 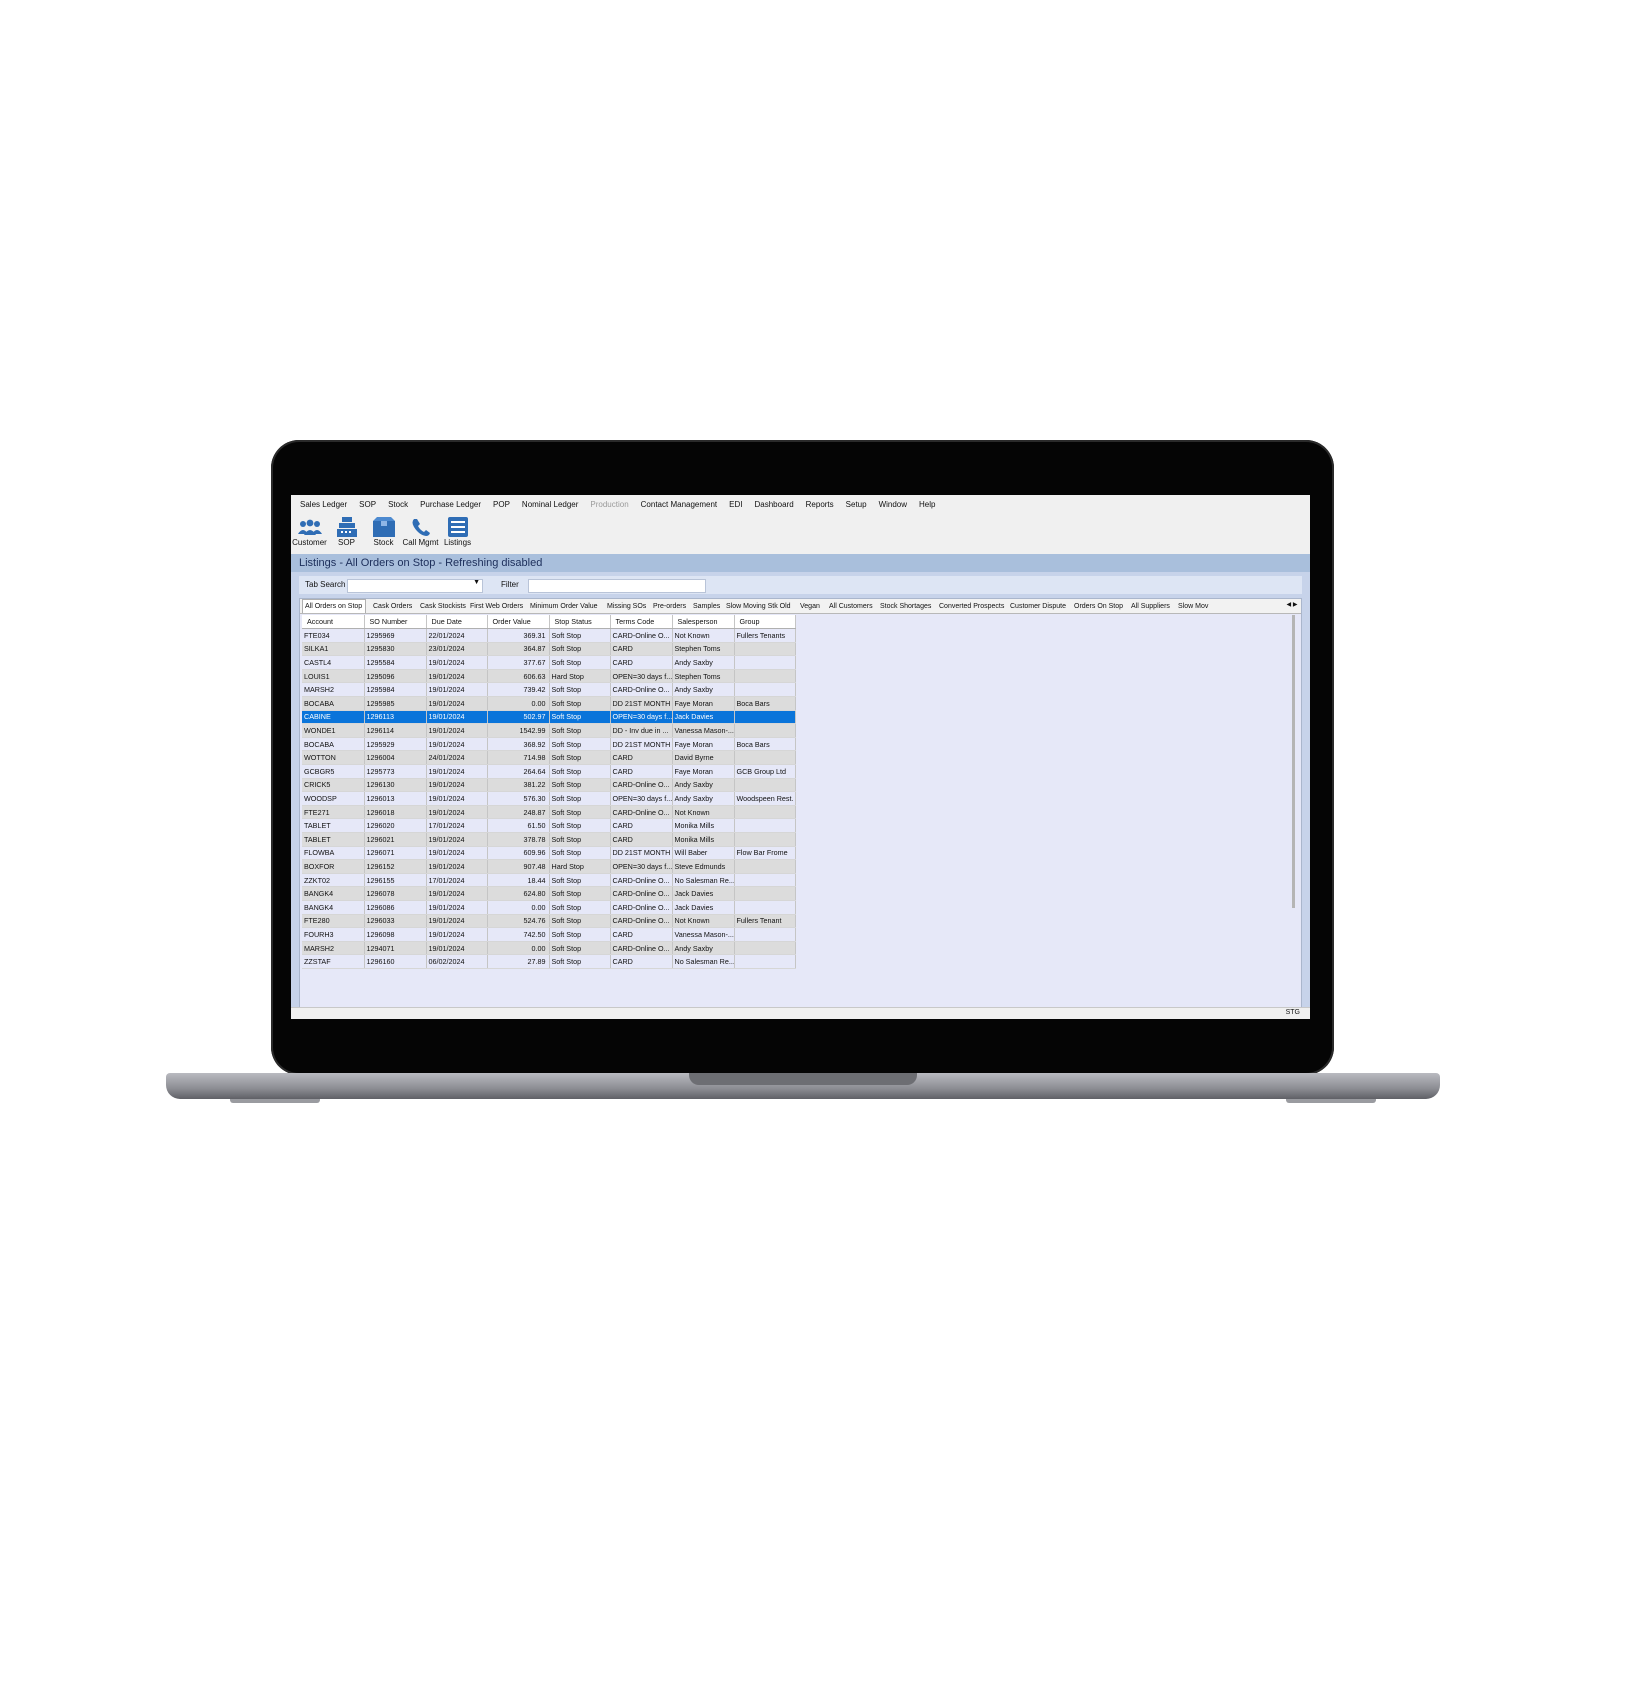 I want to click on tab-first-web-orders: First Web Orders, so click(x=497, y=606).